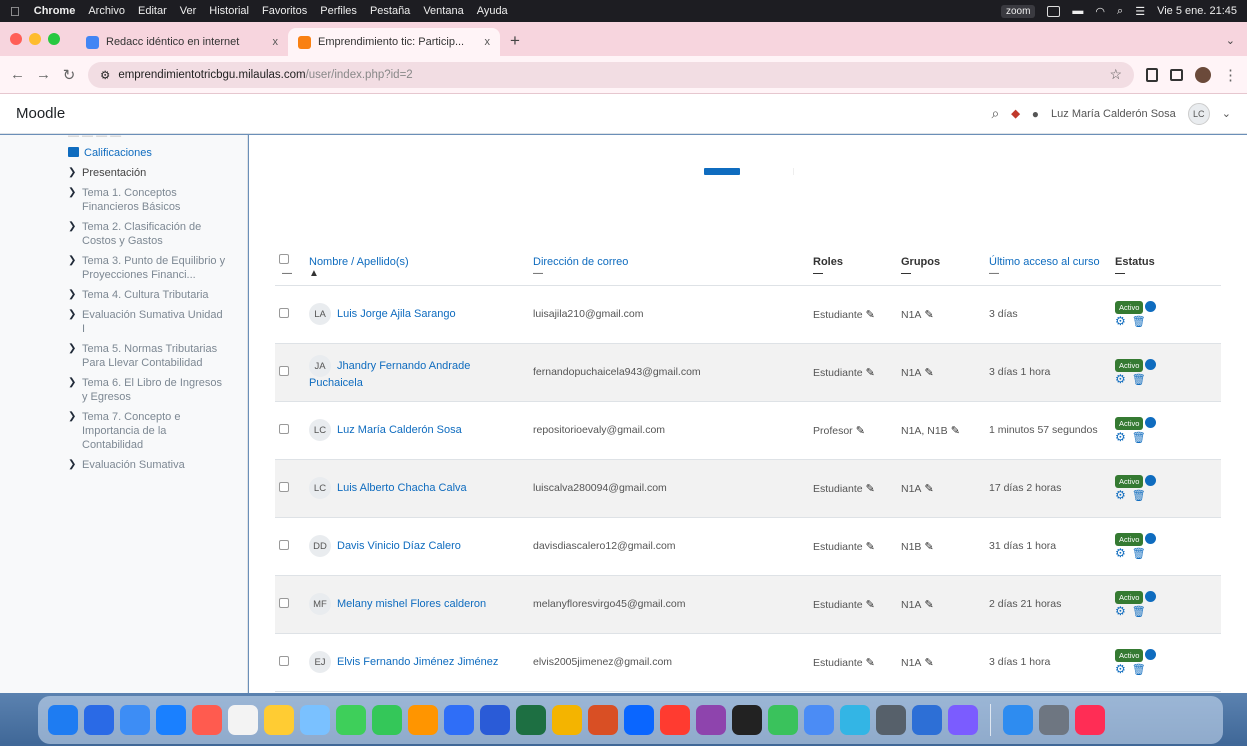  Describe the element at coordinates (1120, 11) in the screenshot. I see `spotlight-icon: ⌕` at that location.